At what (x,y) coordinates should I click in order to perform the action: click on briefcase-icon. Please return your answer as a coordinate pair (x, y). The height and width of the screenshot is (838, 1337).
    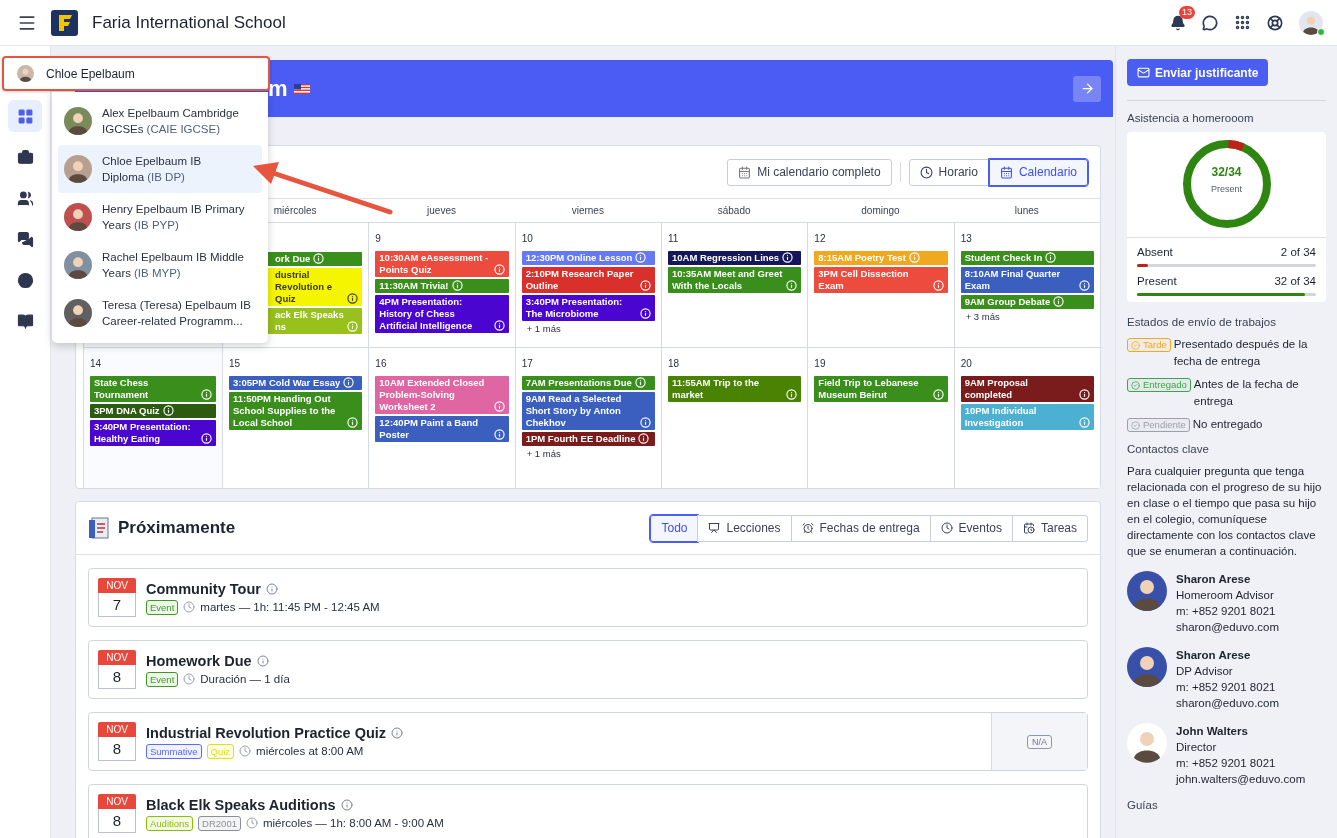
    Looking at the image, I should click on (25, 157).